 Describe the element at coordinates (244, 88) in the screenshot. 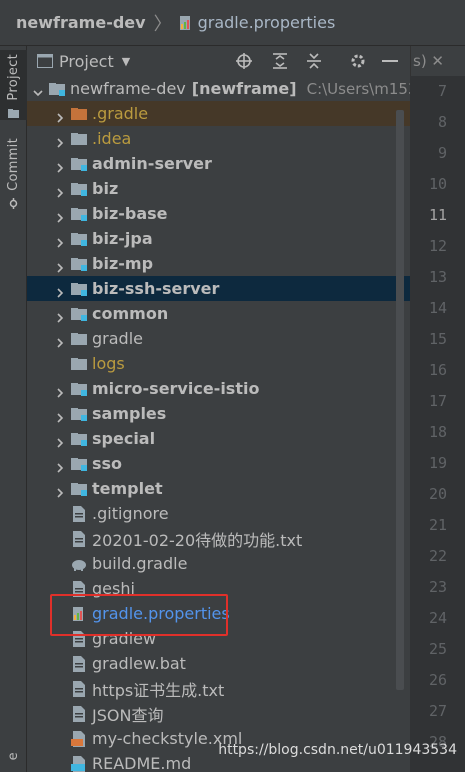

I see `root-module: [newframe]` at that location.